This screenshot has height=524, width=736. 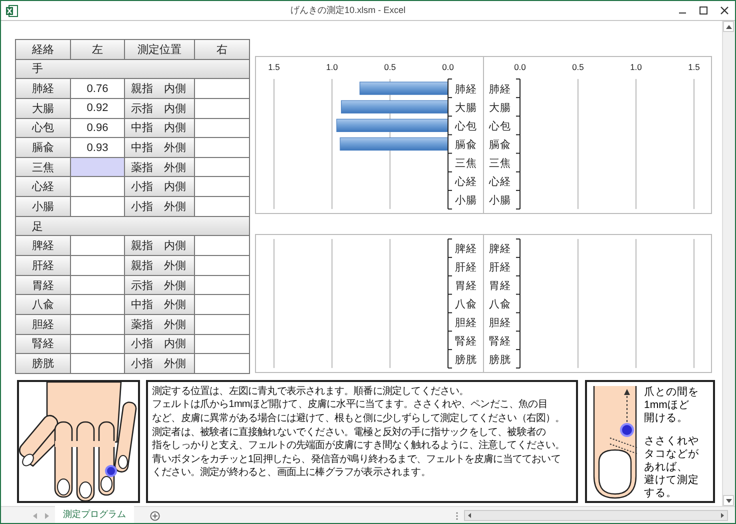 I want to click on scroll-up-icon, so click(x=729, y=26).